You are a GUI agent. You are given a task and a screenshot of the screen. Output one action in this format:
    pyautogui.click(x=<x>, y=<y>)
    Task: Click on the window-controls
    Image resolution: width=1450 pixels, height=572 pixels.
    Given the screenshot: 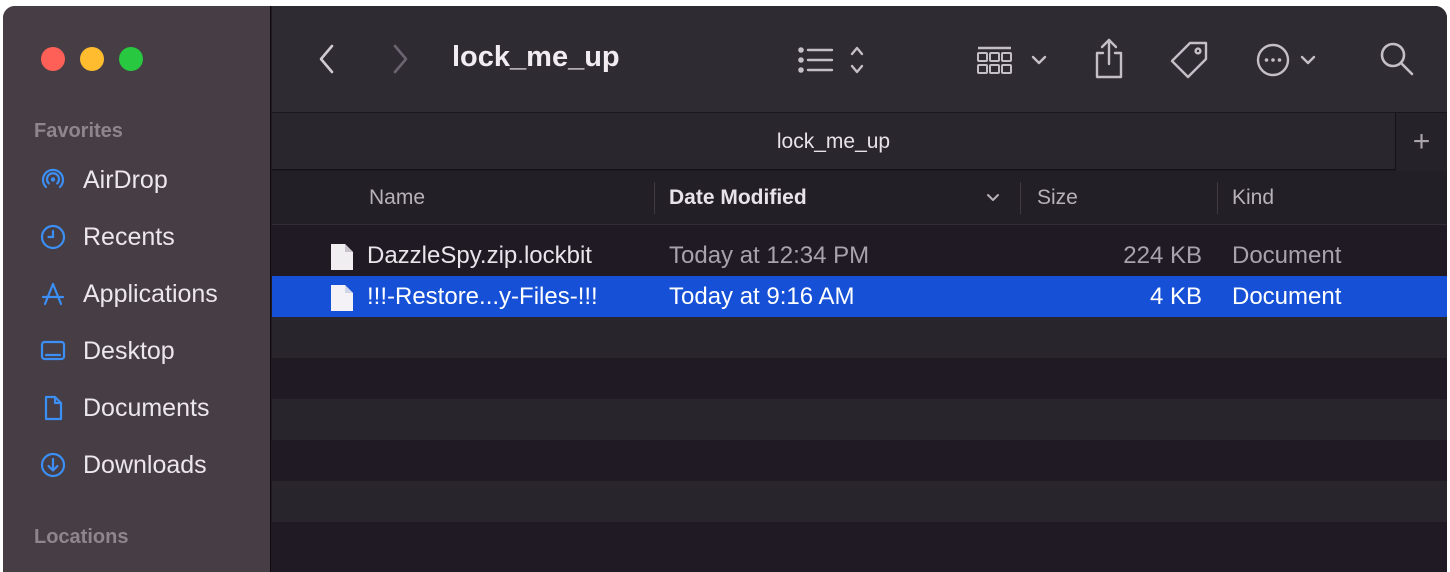 What is the action you would take?
    pyautogui.click(x=92, y=59)
    